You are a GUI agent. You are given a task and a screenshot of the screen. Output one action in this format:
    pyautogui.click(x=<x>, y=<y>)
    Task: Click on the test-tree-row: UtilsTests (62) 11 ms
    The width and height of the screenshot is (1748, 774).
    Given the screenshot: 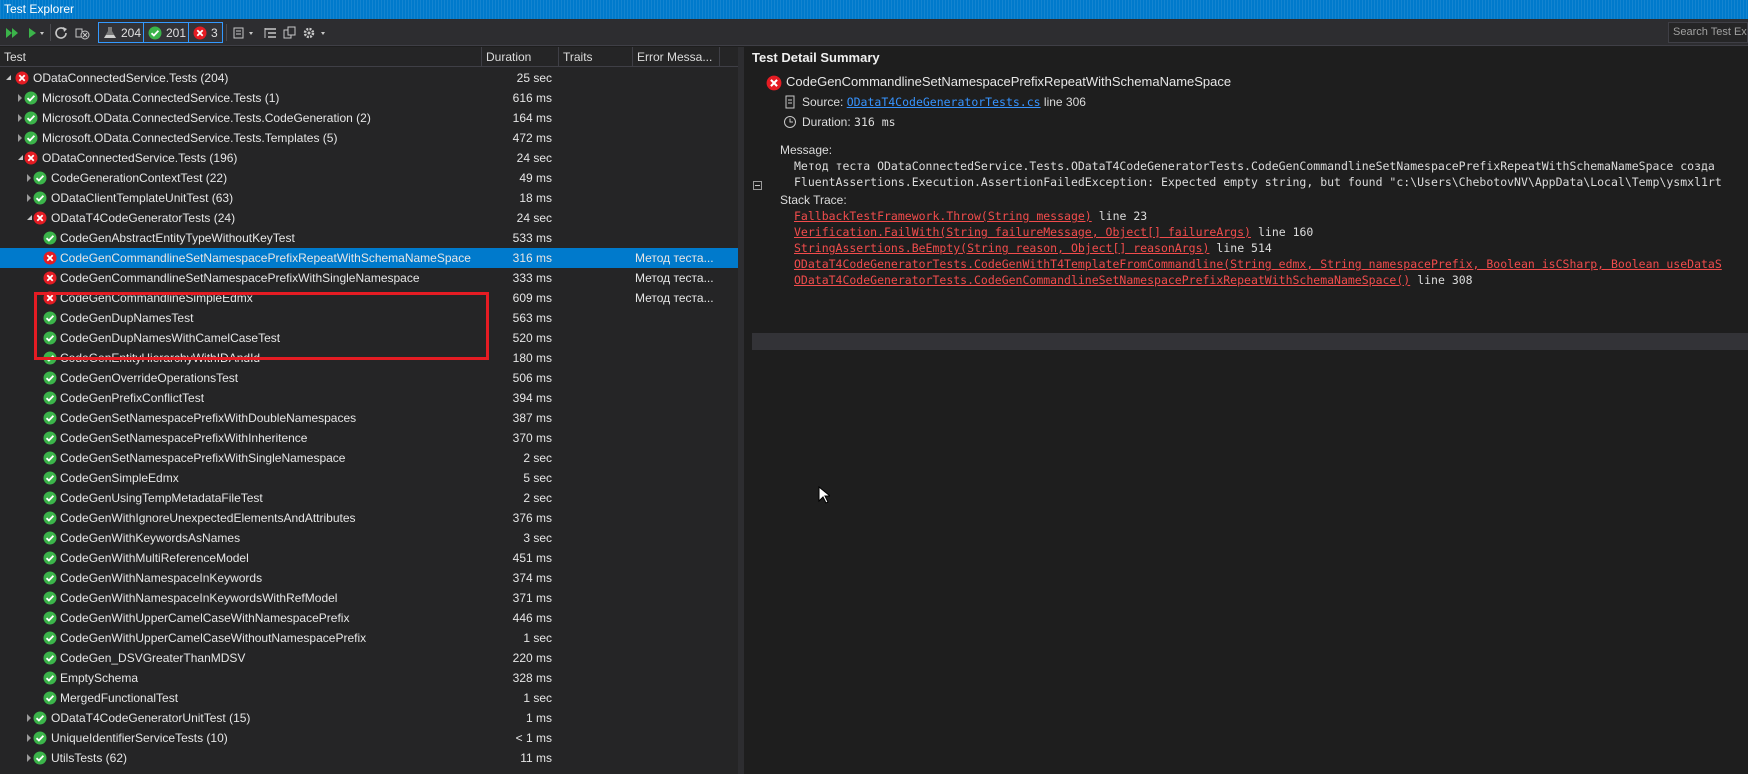 What is the action you would take?
    pyautogui.click(x=369, y=758)
    